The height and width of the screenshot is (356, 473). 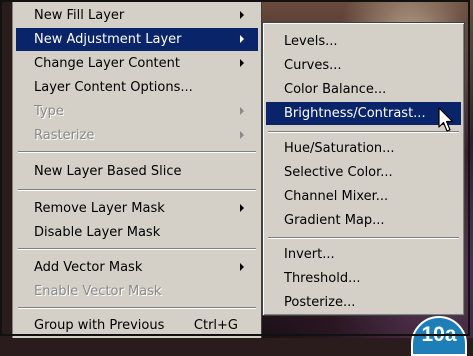 I want to click on menu-item-disable-layer-mask: Disable Layer Mask, so click(x=137, y=232).